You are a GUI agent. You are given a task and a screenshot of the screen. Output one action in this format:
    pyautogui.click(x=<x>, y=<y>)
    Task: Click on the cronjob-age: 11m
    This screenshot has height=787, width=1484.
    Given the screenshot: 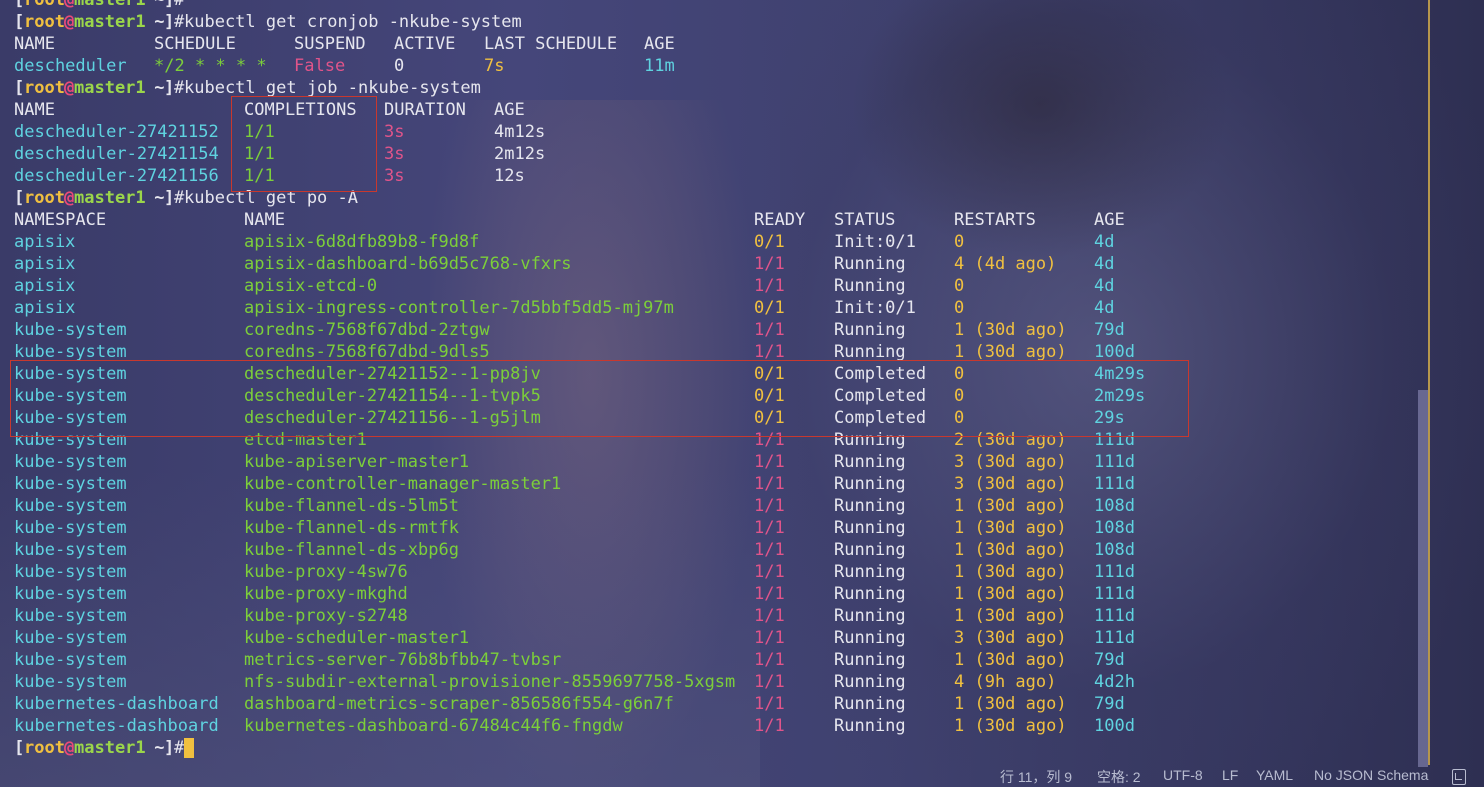 What is the action you would take?
    pyautogui.click(x=659, y=66)
    